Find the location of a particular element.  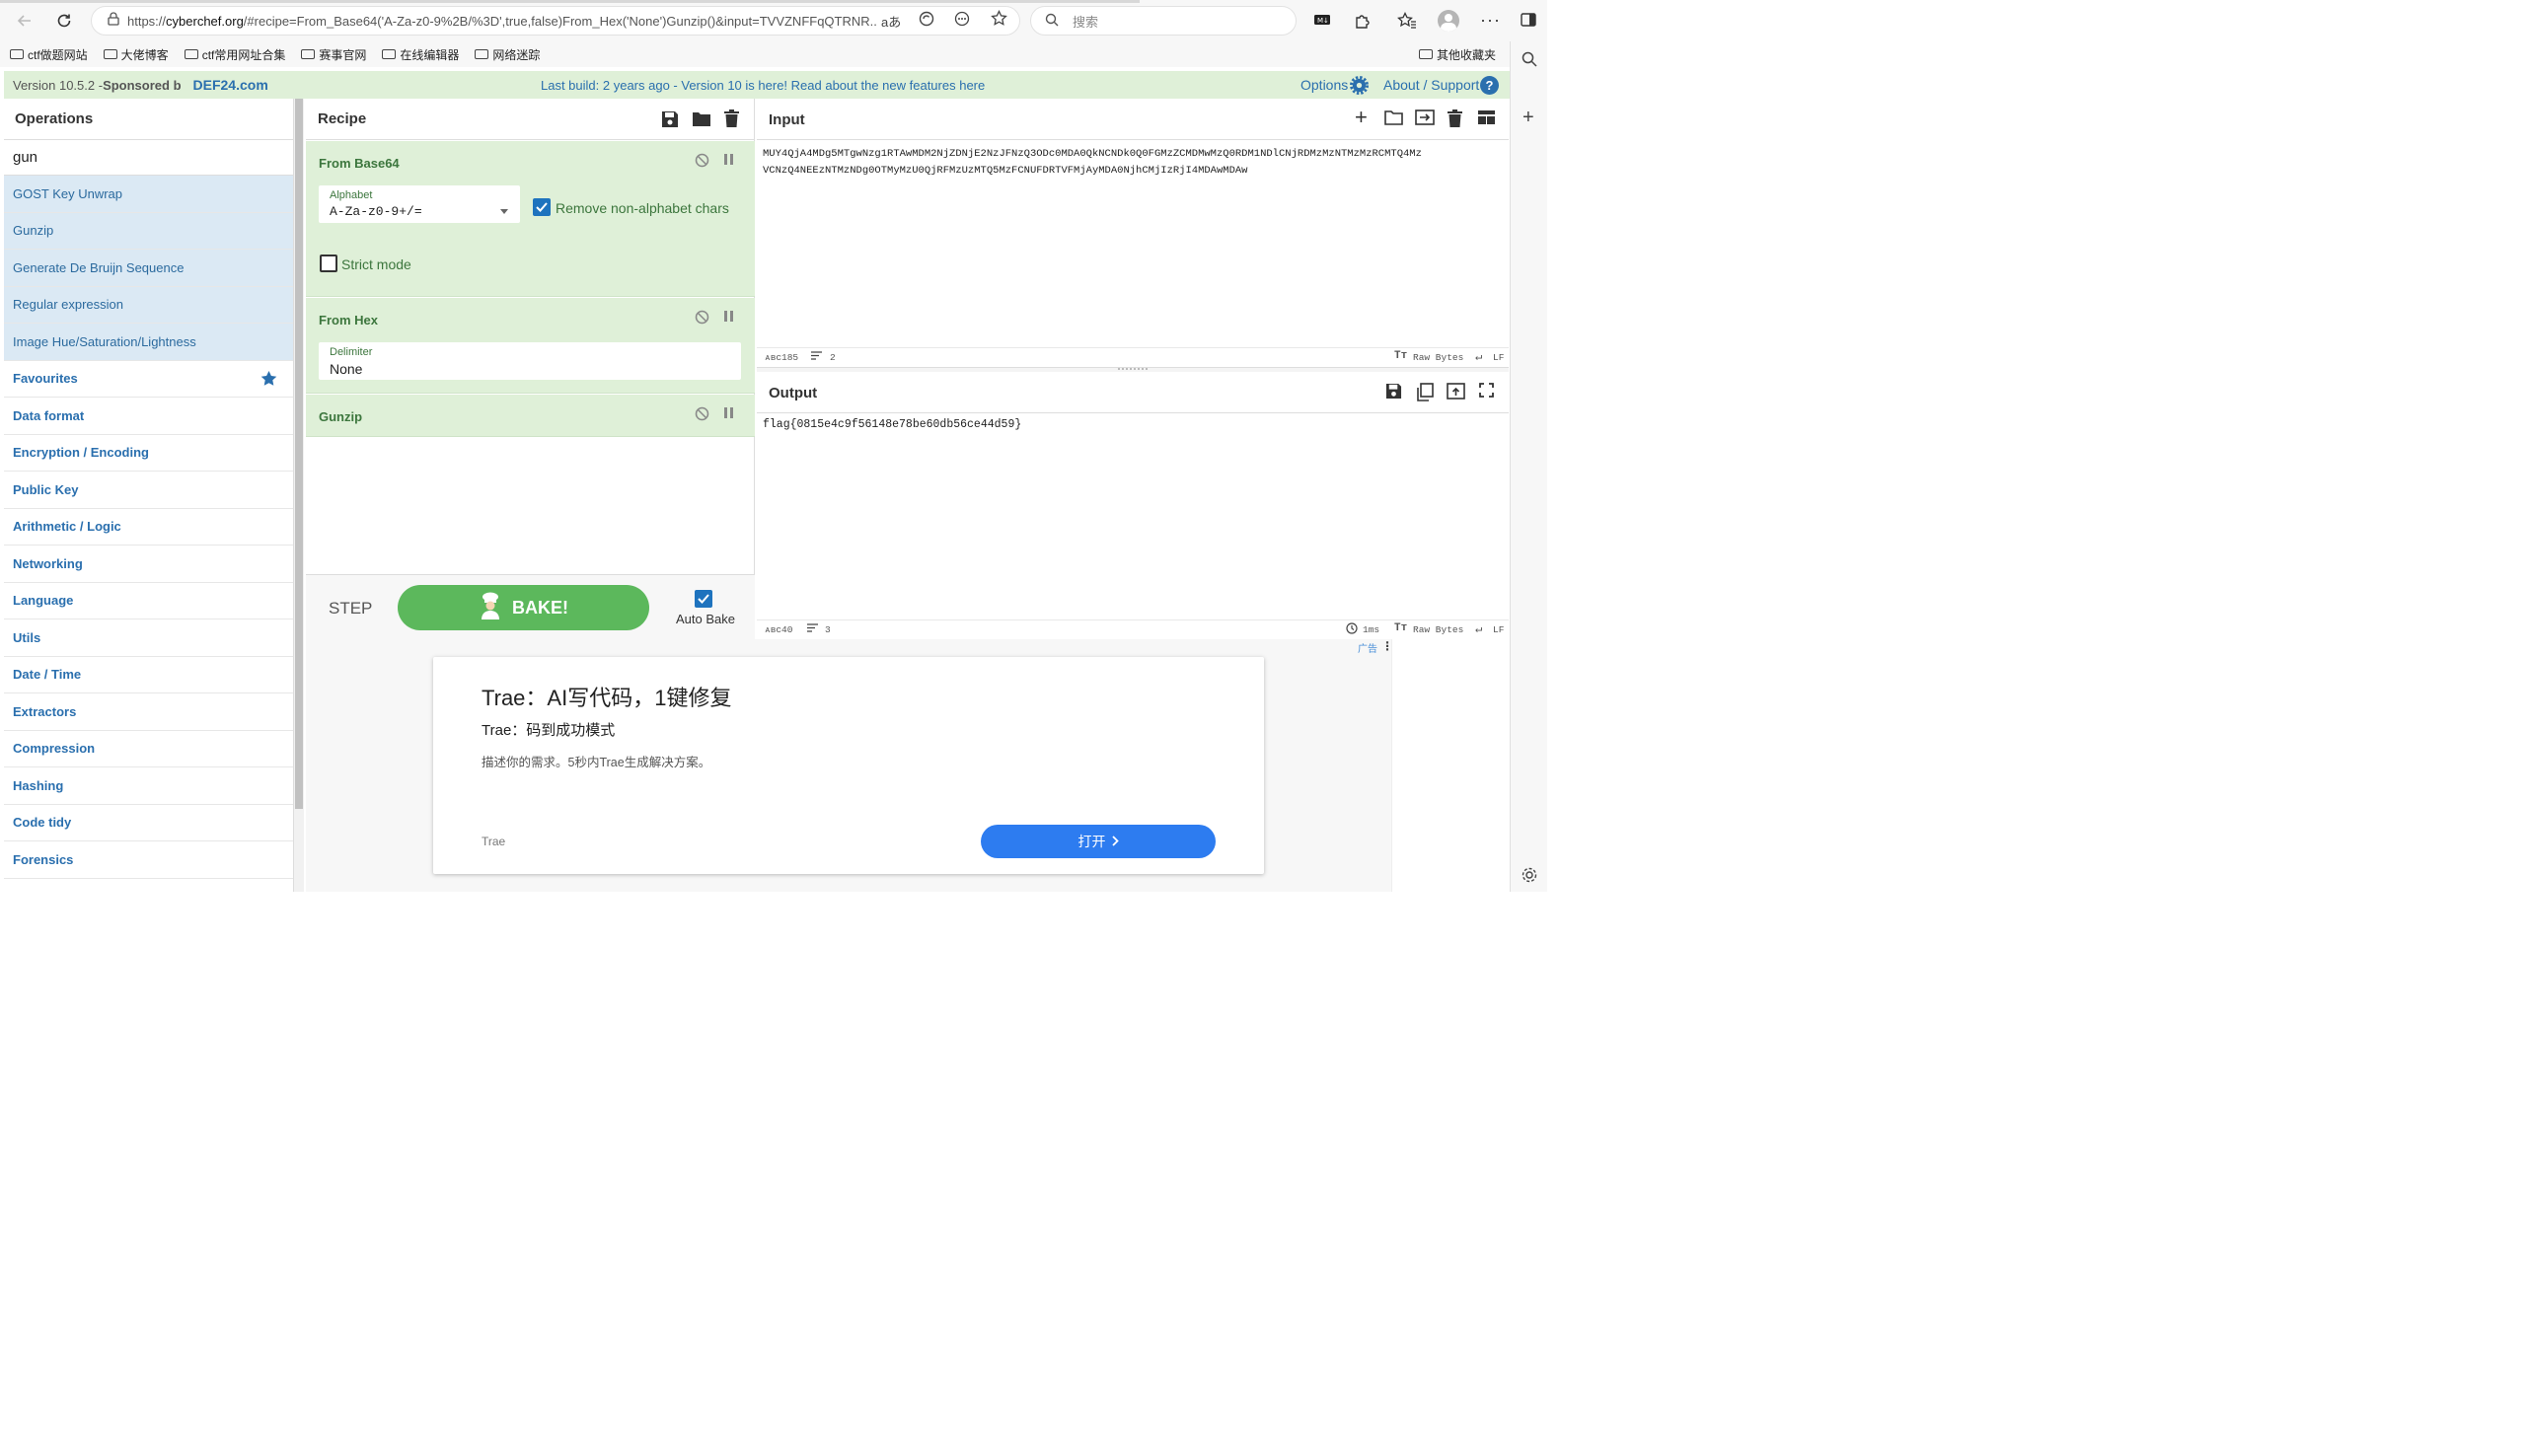

ad-open-button: 打开 is located at coordinates (1099, 841).